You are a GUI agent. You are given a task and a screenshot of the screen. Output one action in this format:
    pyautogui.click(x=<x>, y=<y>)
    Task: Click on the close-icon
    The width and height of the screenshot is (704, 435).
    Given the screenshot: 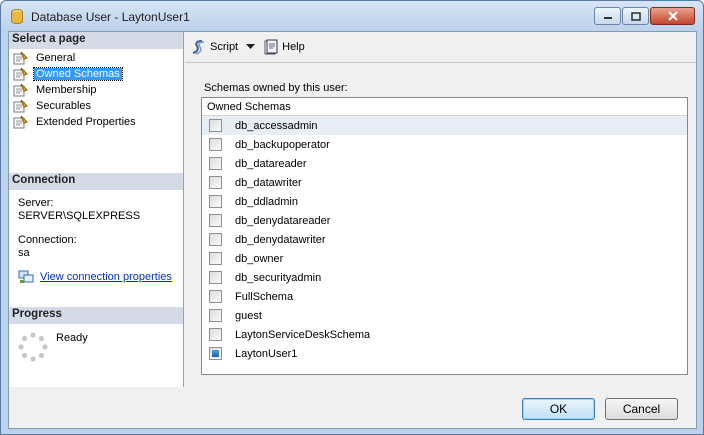 What is the action you would take?
    pyautogui.click(x=672, y=16)
    